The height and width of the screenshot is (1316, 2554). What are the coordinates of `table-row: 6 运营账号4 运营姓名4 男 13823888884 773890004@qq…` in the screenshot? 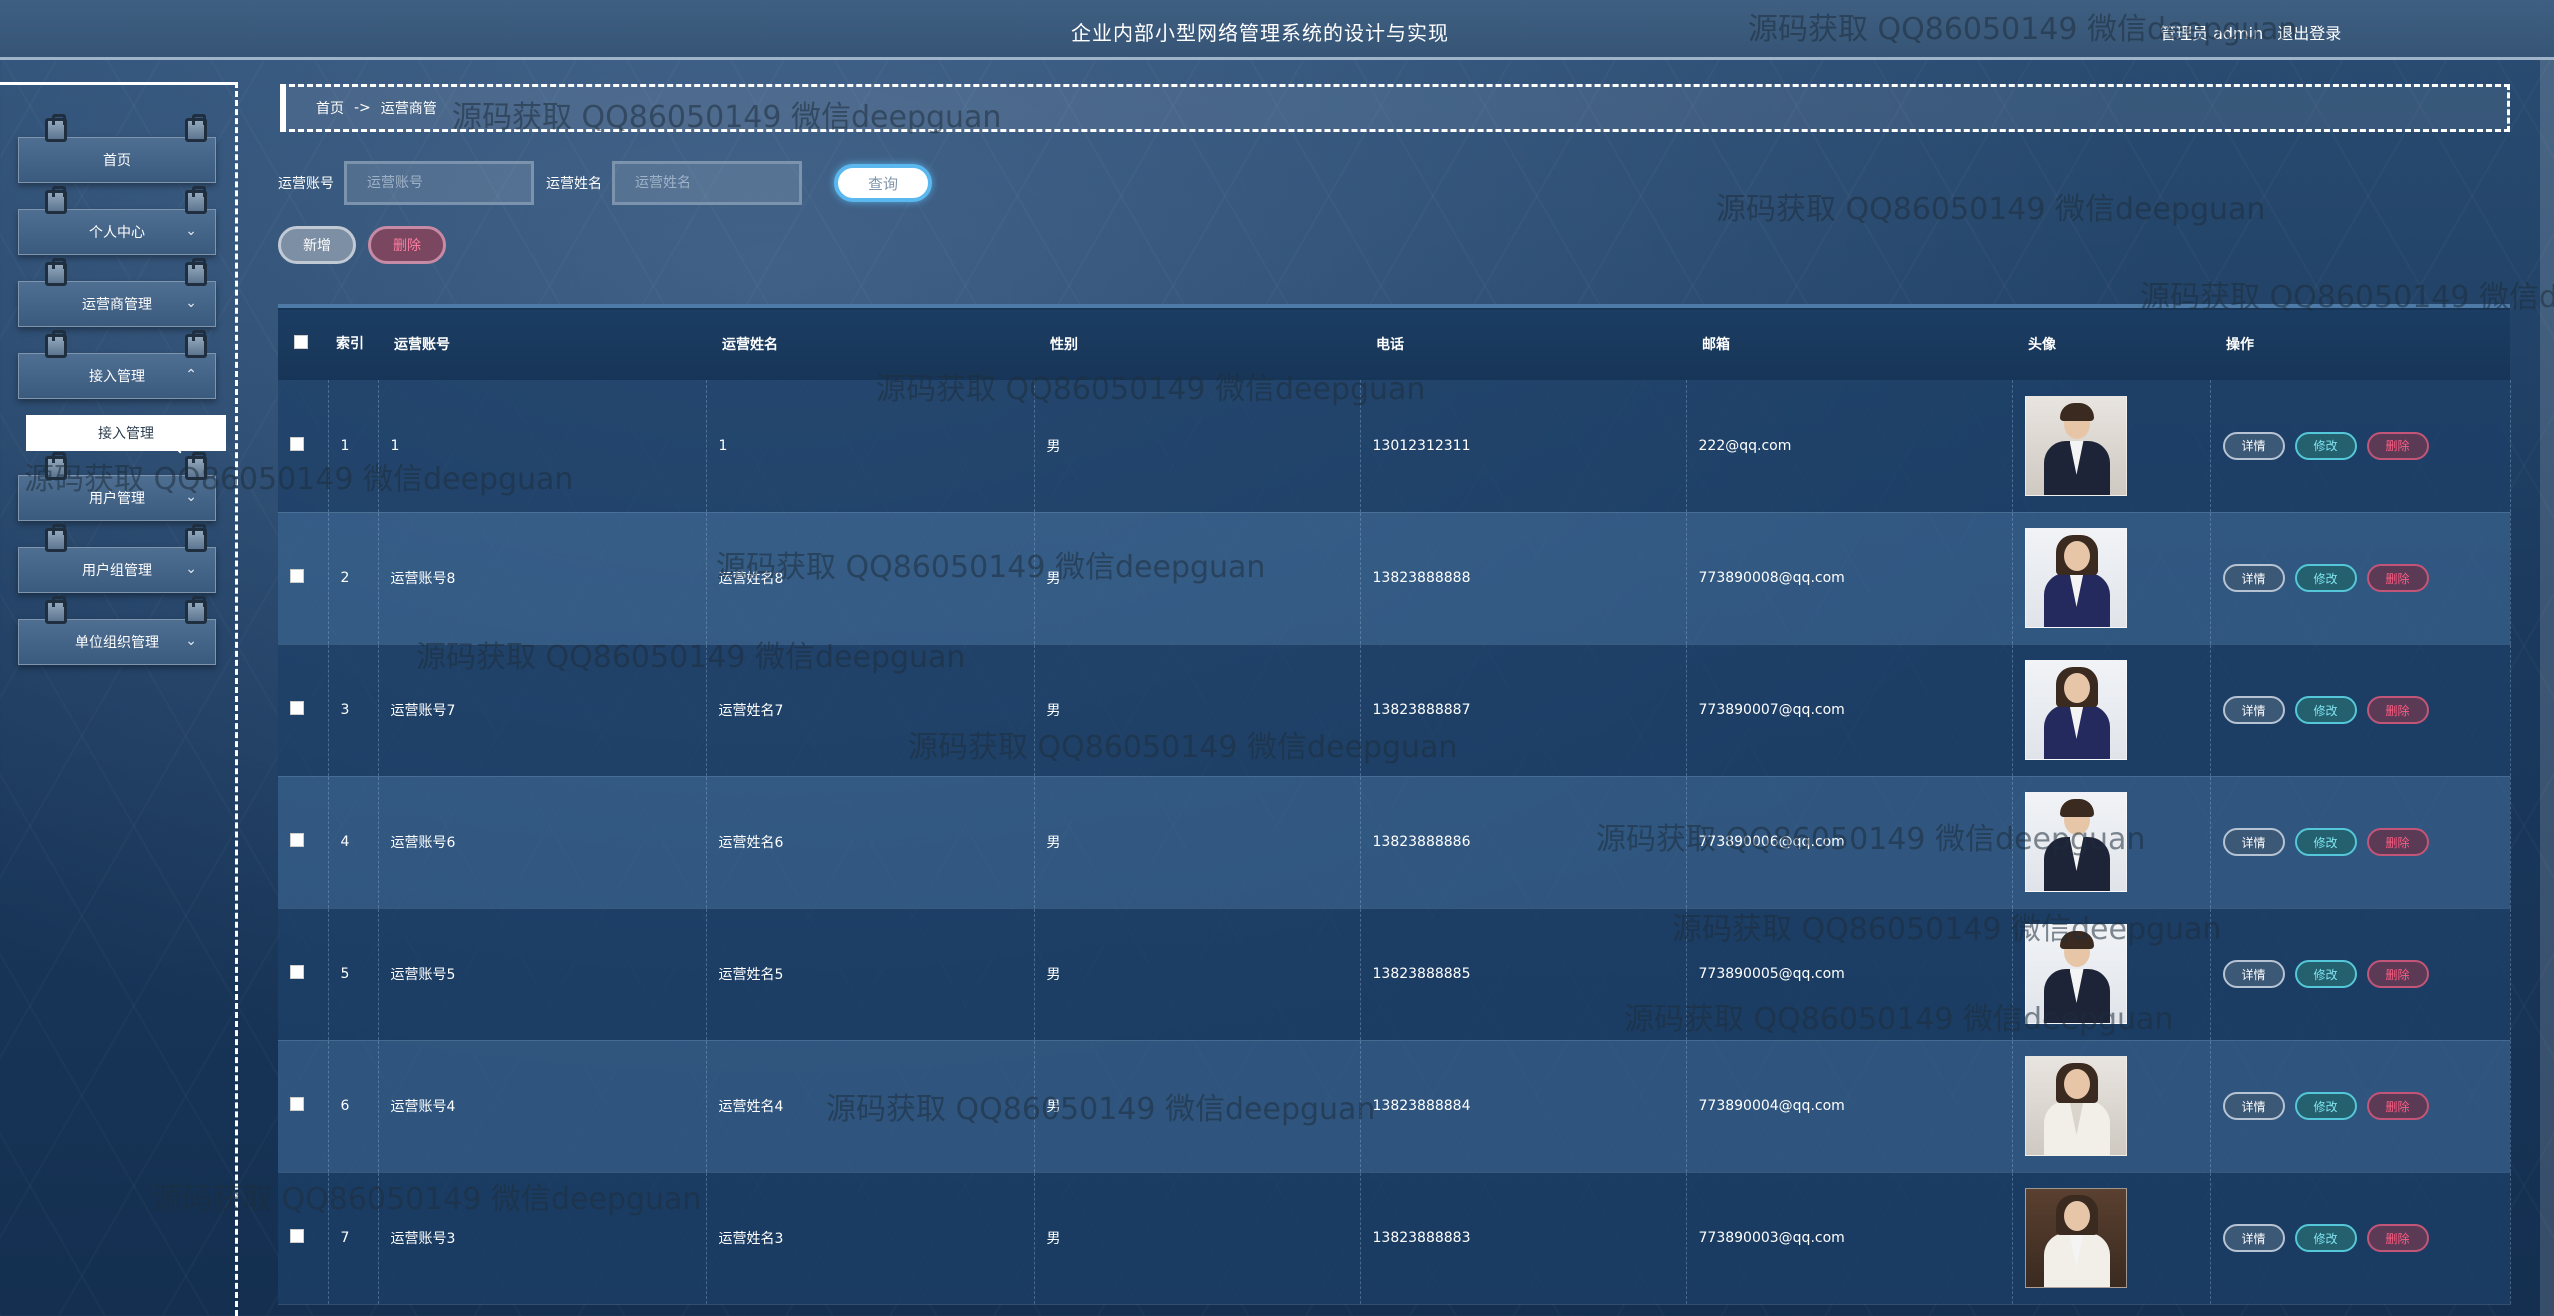 It's located at (1394, 1106).